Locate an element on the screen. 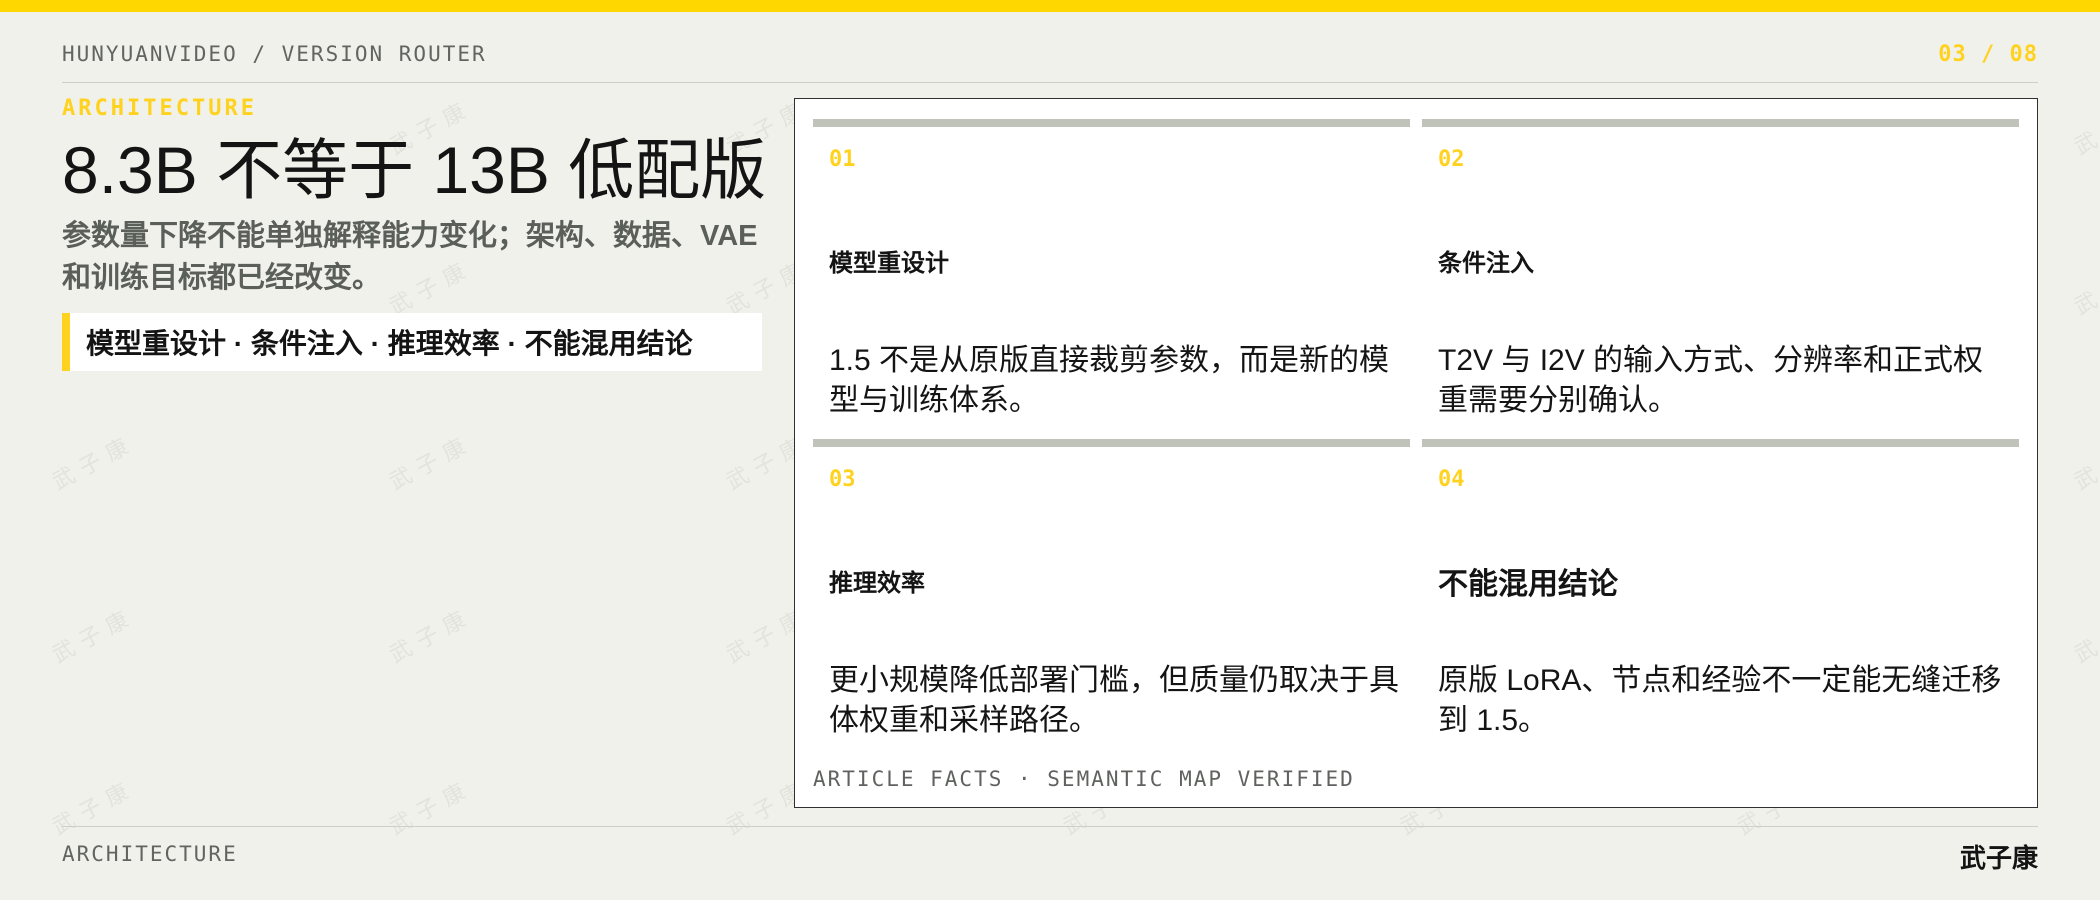  fact-card: 02 条件注入 T2V 与 I2V 的输入方式、分辨率和正式权重需要分别确认。 is located at coordinates (1720, 274).